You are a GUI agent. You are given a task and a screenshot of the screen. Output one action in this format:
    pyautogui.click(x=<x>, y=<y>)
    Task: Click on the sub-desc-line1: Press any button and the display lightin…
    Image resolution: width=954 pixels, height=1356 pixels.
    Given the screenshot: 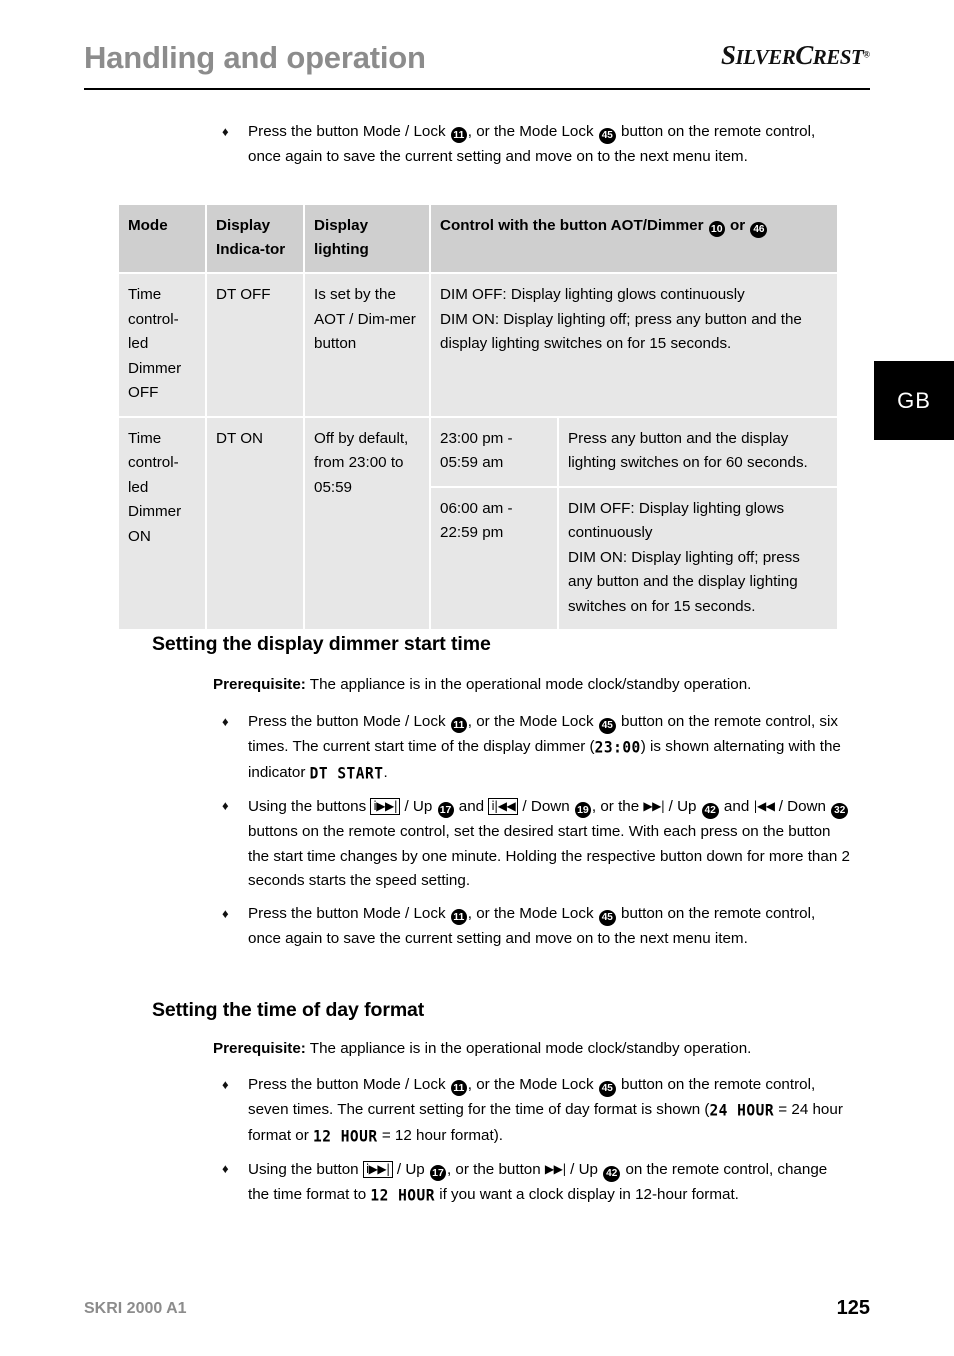 What is the action you would take?
    pyautogui.click(x=688, y=450)
    